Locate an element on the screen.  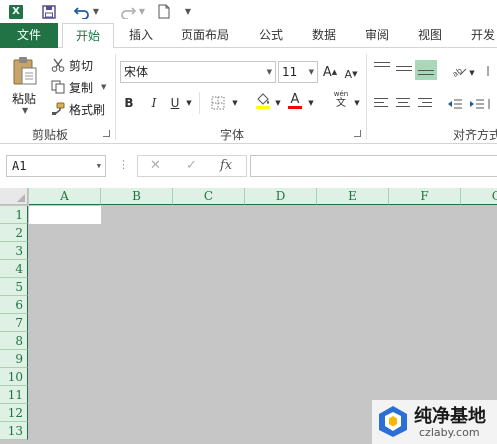
font-size-select: 11 ▼ is located at coordinates (298, 72).